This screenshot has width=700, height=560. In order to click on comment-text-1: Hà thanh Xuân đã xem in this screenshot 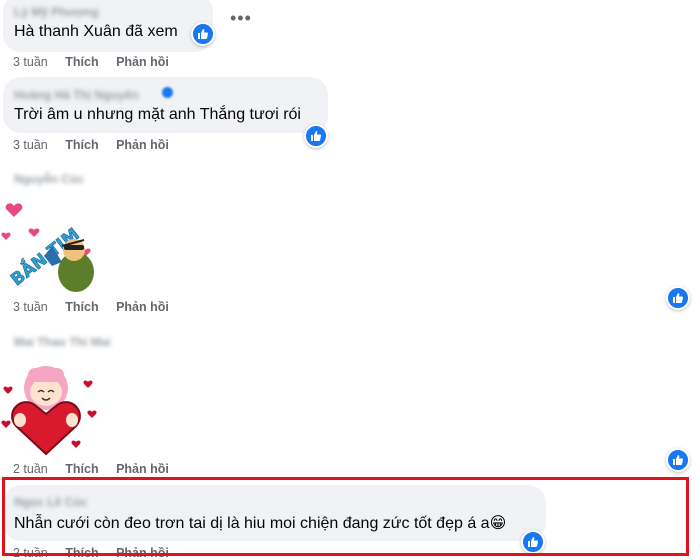, I will do `click(96, 31)`.